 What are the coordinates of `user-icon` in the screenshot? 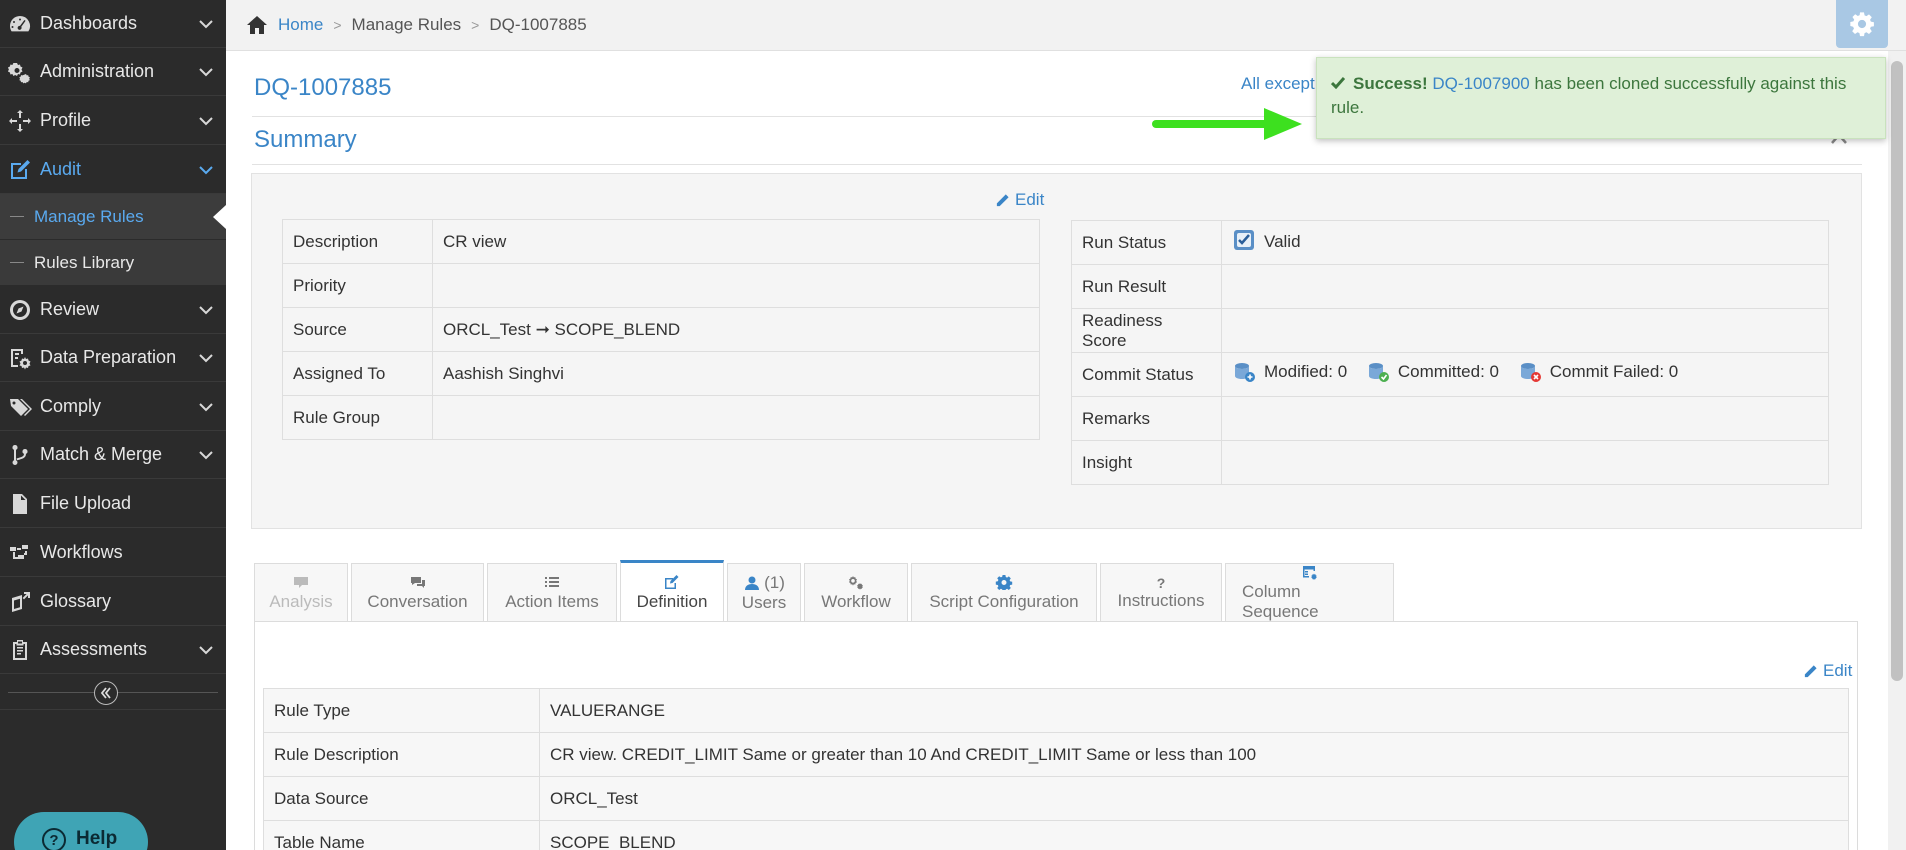 It's located at (752, 583).